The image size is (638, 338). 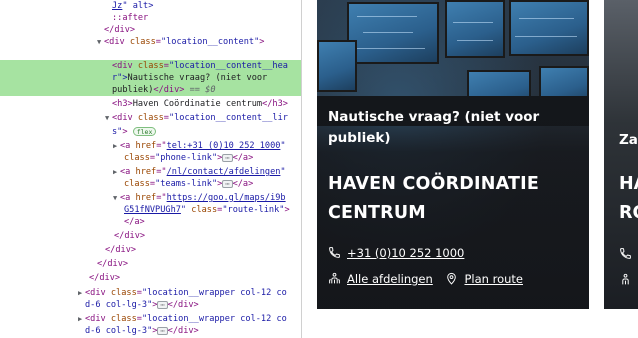 What do you see at coordinates (224, 146) in the screenshot?
I see `href-link: tel:+31 (0)10 252 1000` at bounding box center [224, 146].